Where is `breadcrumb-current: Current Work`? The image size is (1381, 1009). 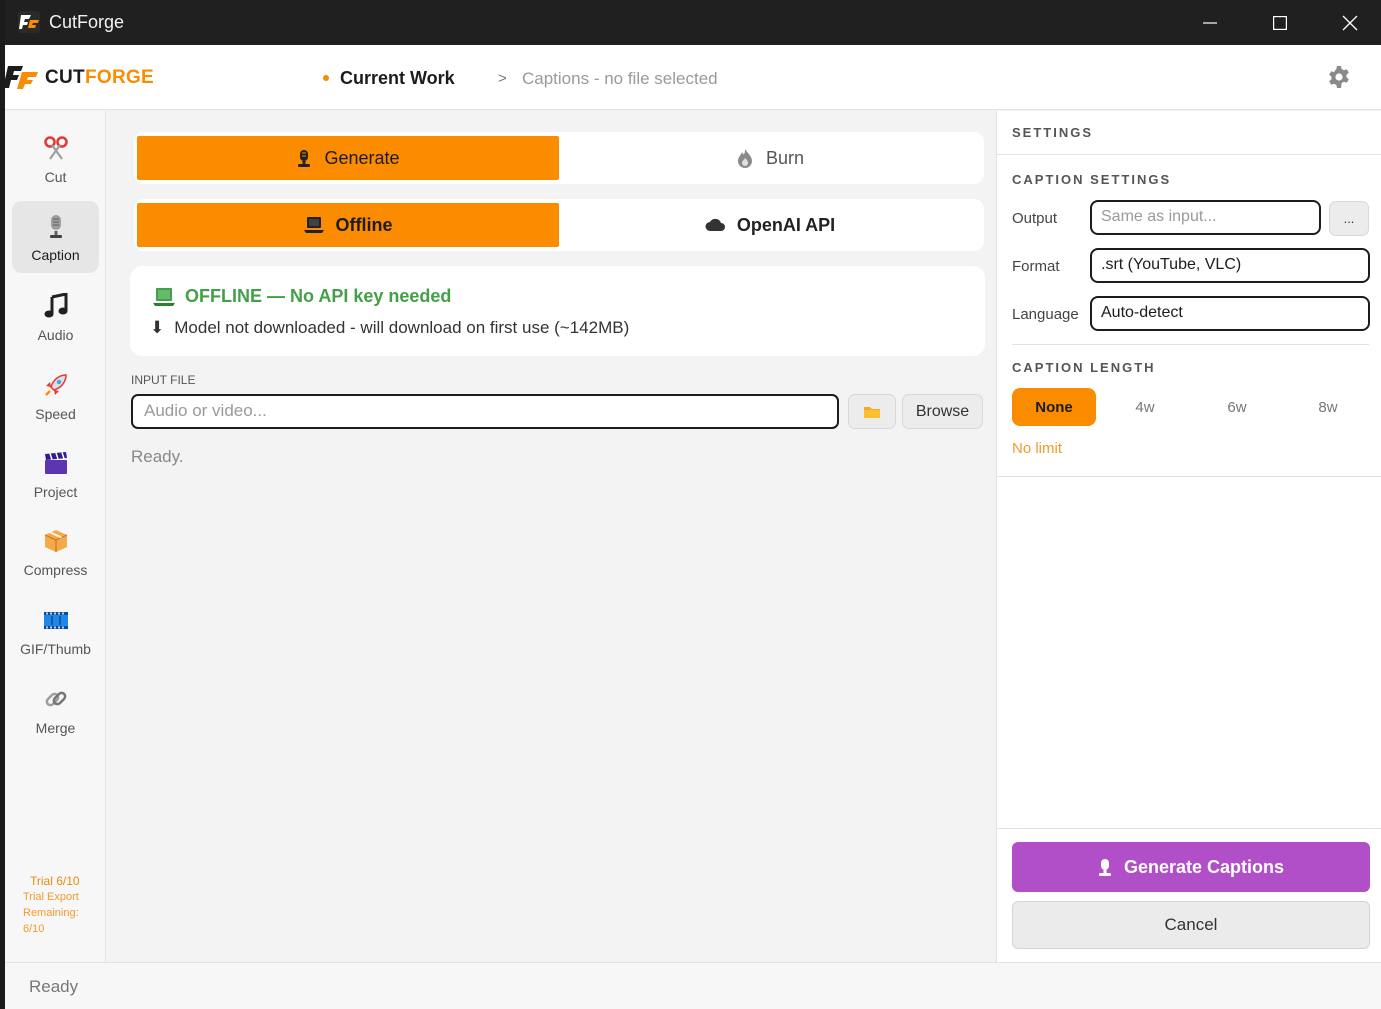 breadcrumb-current: Current Work is located at coordinates (397, 78).